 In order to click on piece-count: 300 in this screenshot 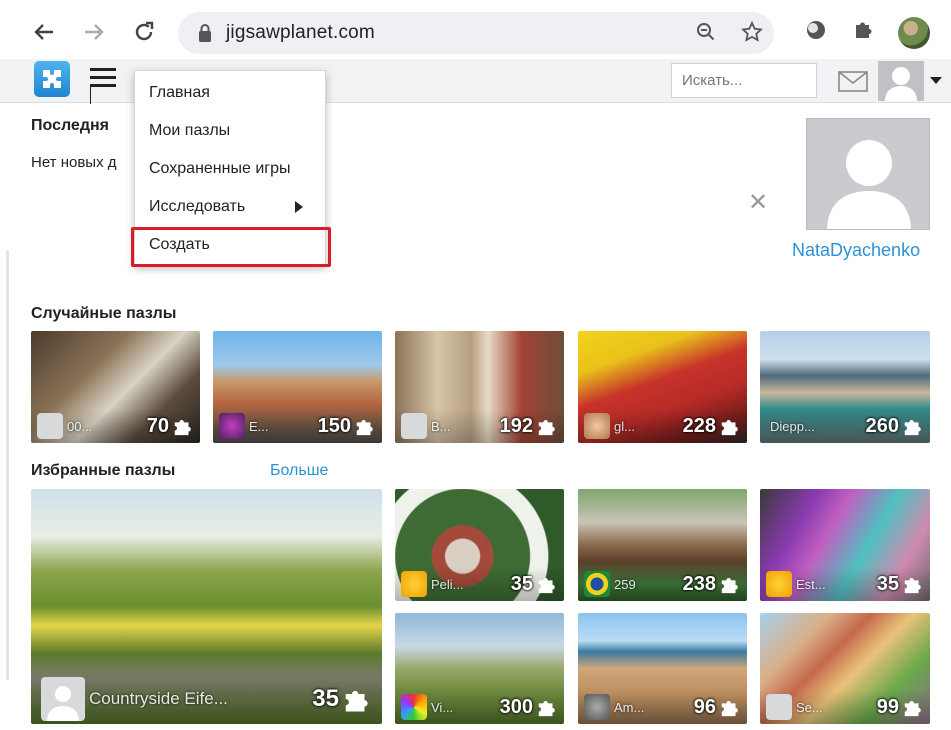, I will do `click(516, 706)`.